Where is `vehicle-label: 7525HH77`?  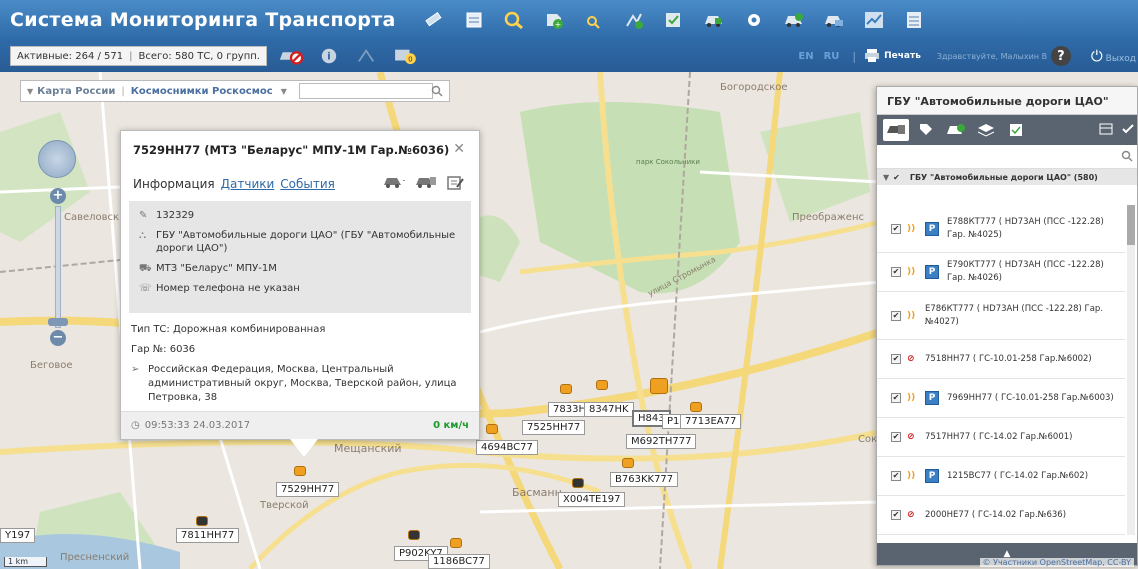 vehicle-label: 7525HH77 is located at coordinates (554, 427).